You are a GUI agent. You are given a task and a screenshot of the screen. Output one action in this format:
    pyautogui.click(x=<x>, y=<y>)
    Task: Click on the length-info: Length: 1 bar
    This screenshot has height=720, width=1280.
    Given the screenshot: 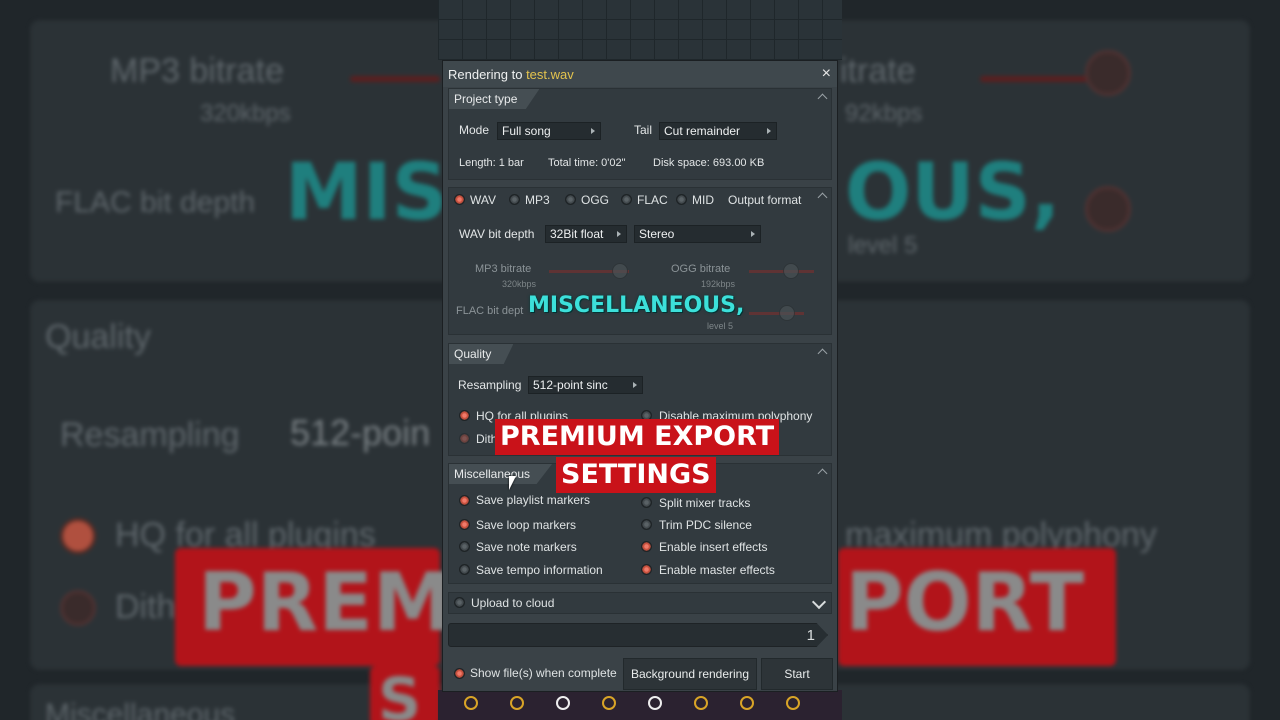 What is the action you would take?
    pyautogui.click(x=491, y=163)
    